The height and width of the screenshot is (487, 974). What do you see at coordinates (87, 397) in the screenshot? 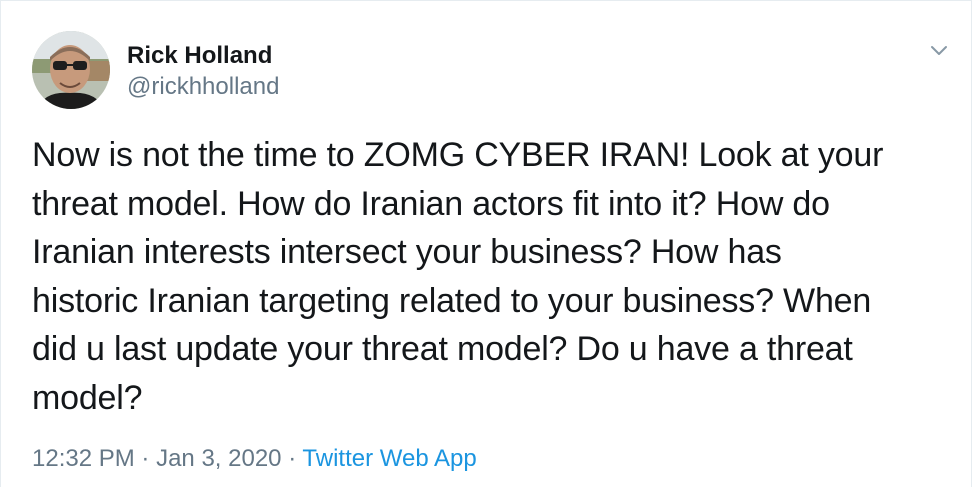
I see `tweet-line: model?` at bounding box center [87, 397].